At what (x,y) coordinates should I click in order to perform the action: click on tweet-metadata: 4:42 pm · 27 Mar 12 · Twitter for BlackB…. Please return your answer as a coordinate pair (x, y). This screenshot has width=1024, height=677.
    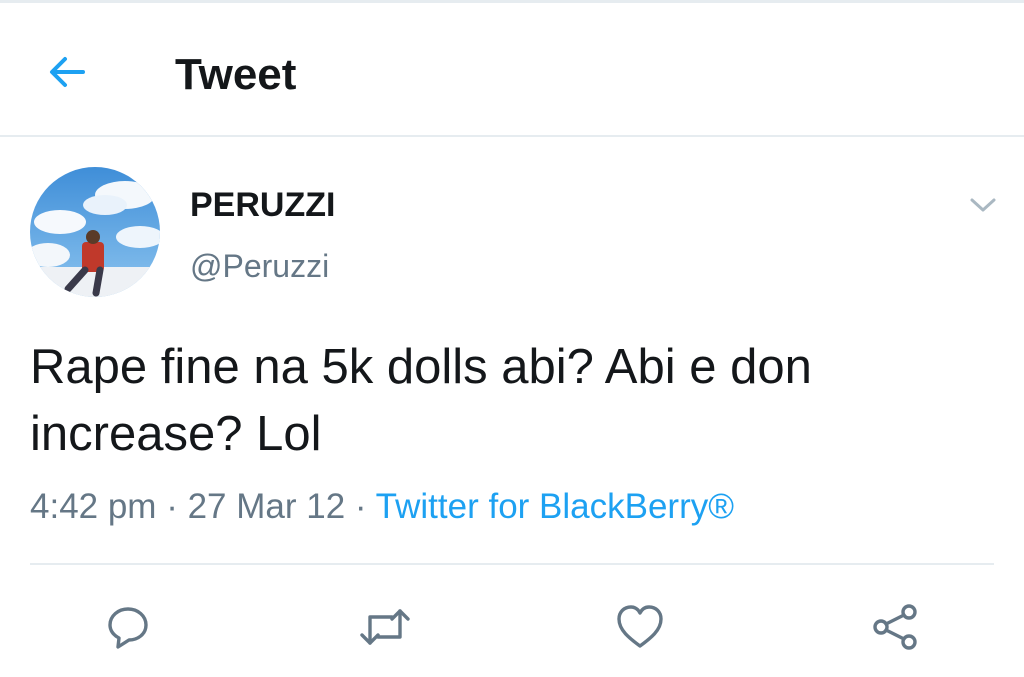
    Looking at the image, I should click on (382, 507).